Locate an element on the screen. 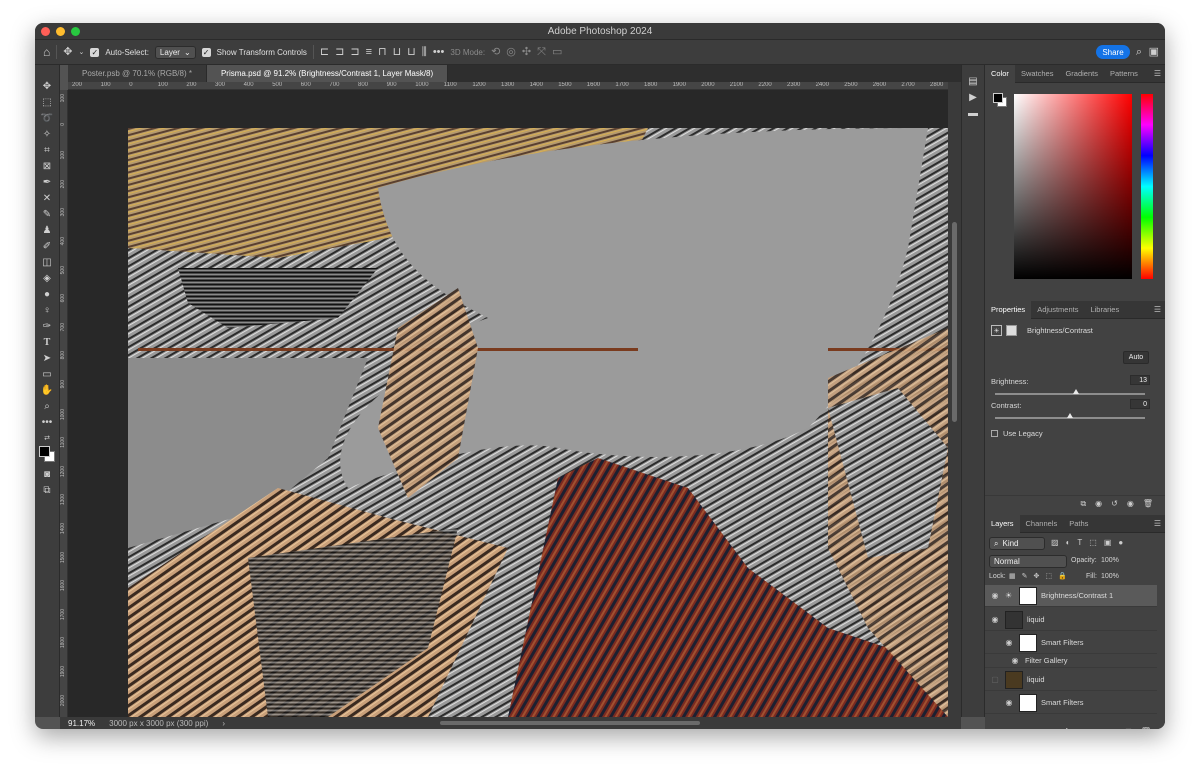 The width and height of the screenshot is (1200, 776). tab-channels: Channels is located at coordinates (1042, 524).